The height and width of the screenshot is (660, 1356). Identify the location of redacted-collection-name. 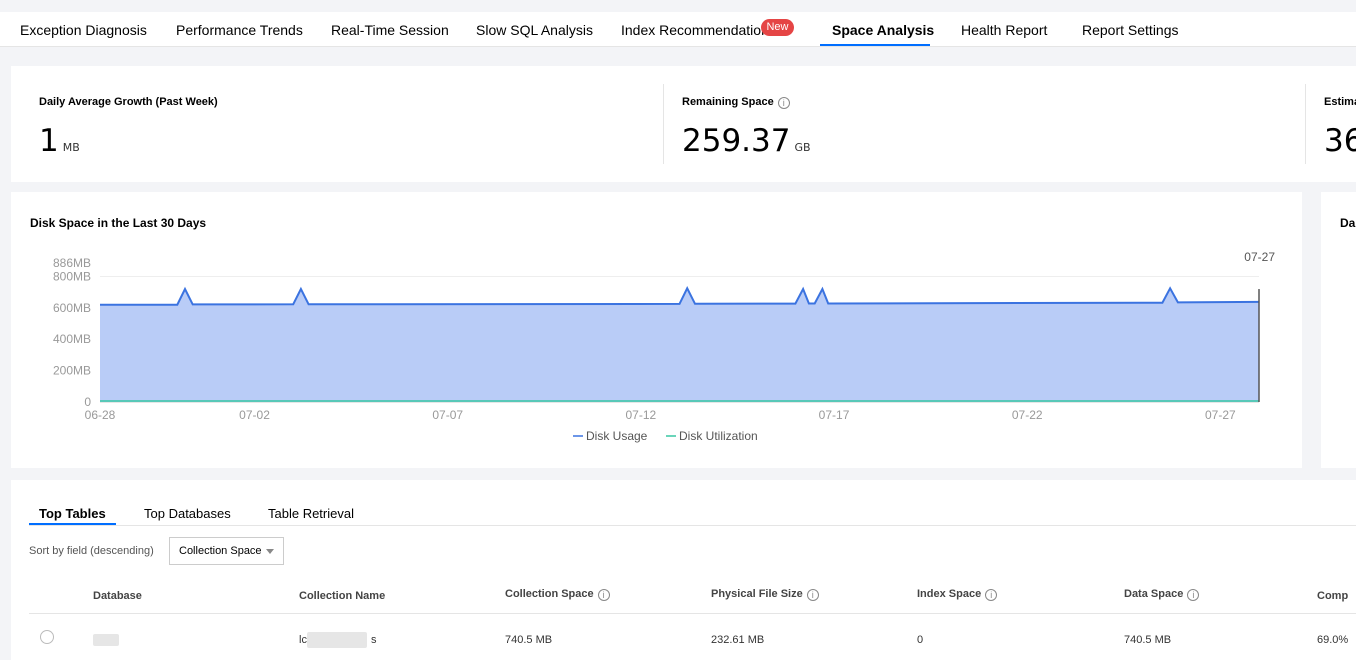
(337, 640).